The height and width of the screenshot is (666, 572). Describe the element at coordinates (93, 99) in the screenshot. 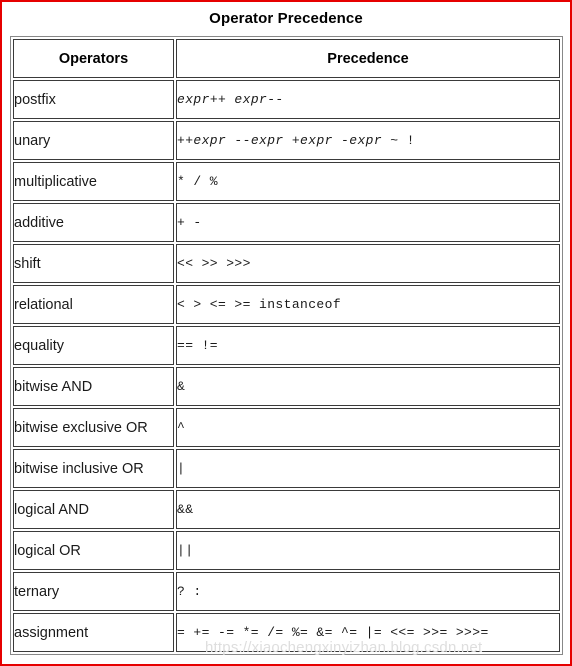

I see `operator-group-cell: postfix` at that location.